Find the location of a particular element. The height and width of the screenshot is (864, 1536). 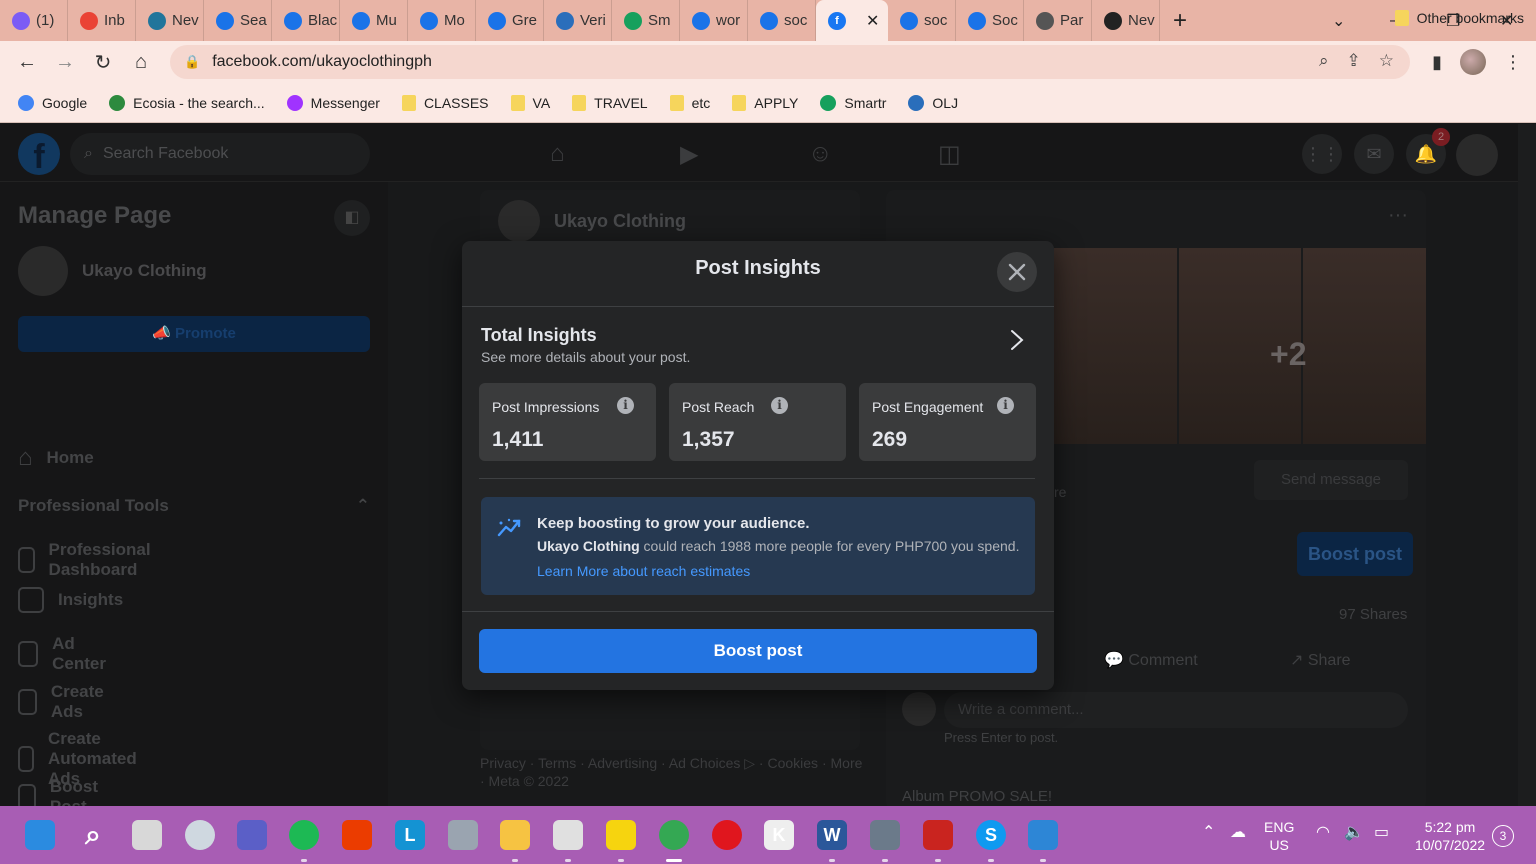

reload-icon: ↻ is located at coordinates (103, 62).